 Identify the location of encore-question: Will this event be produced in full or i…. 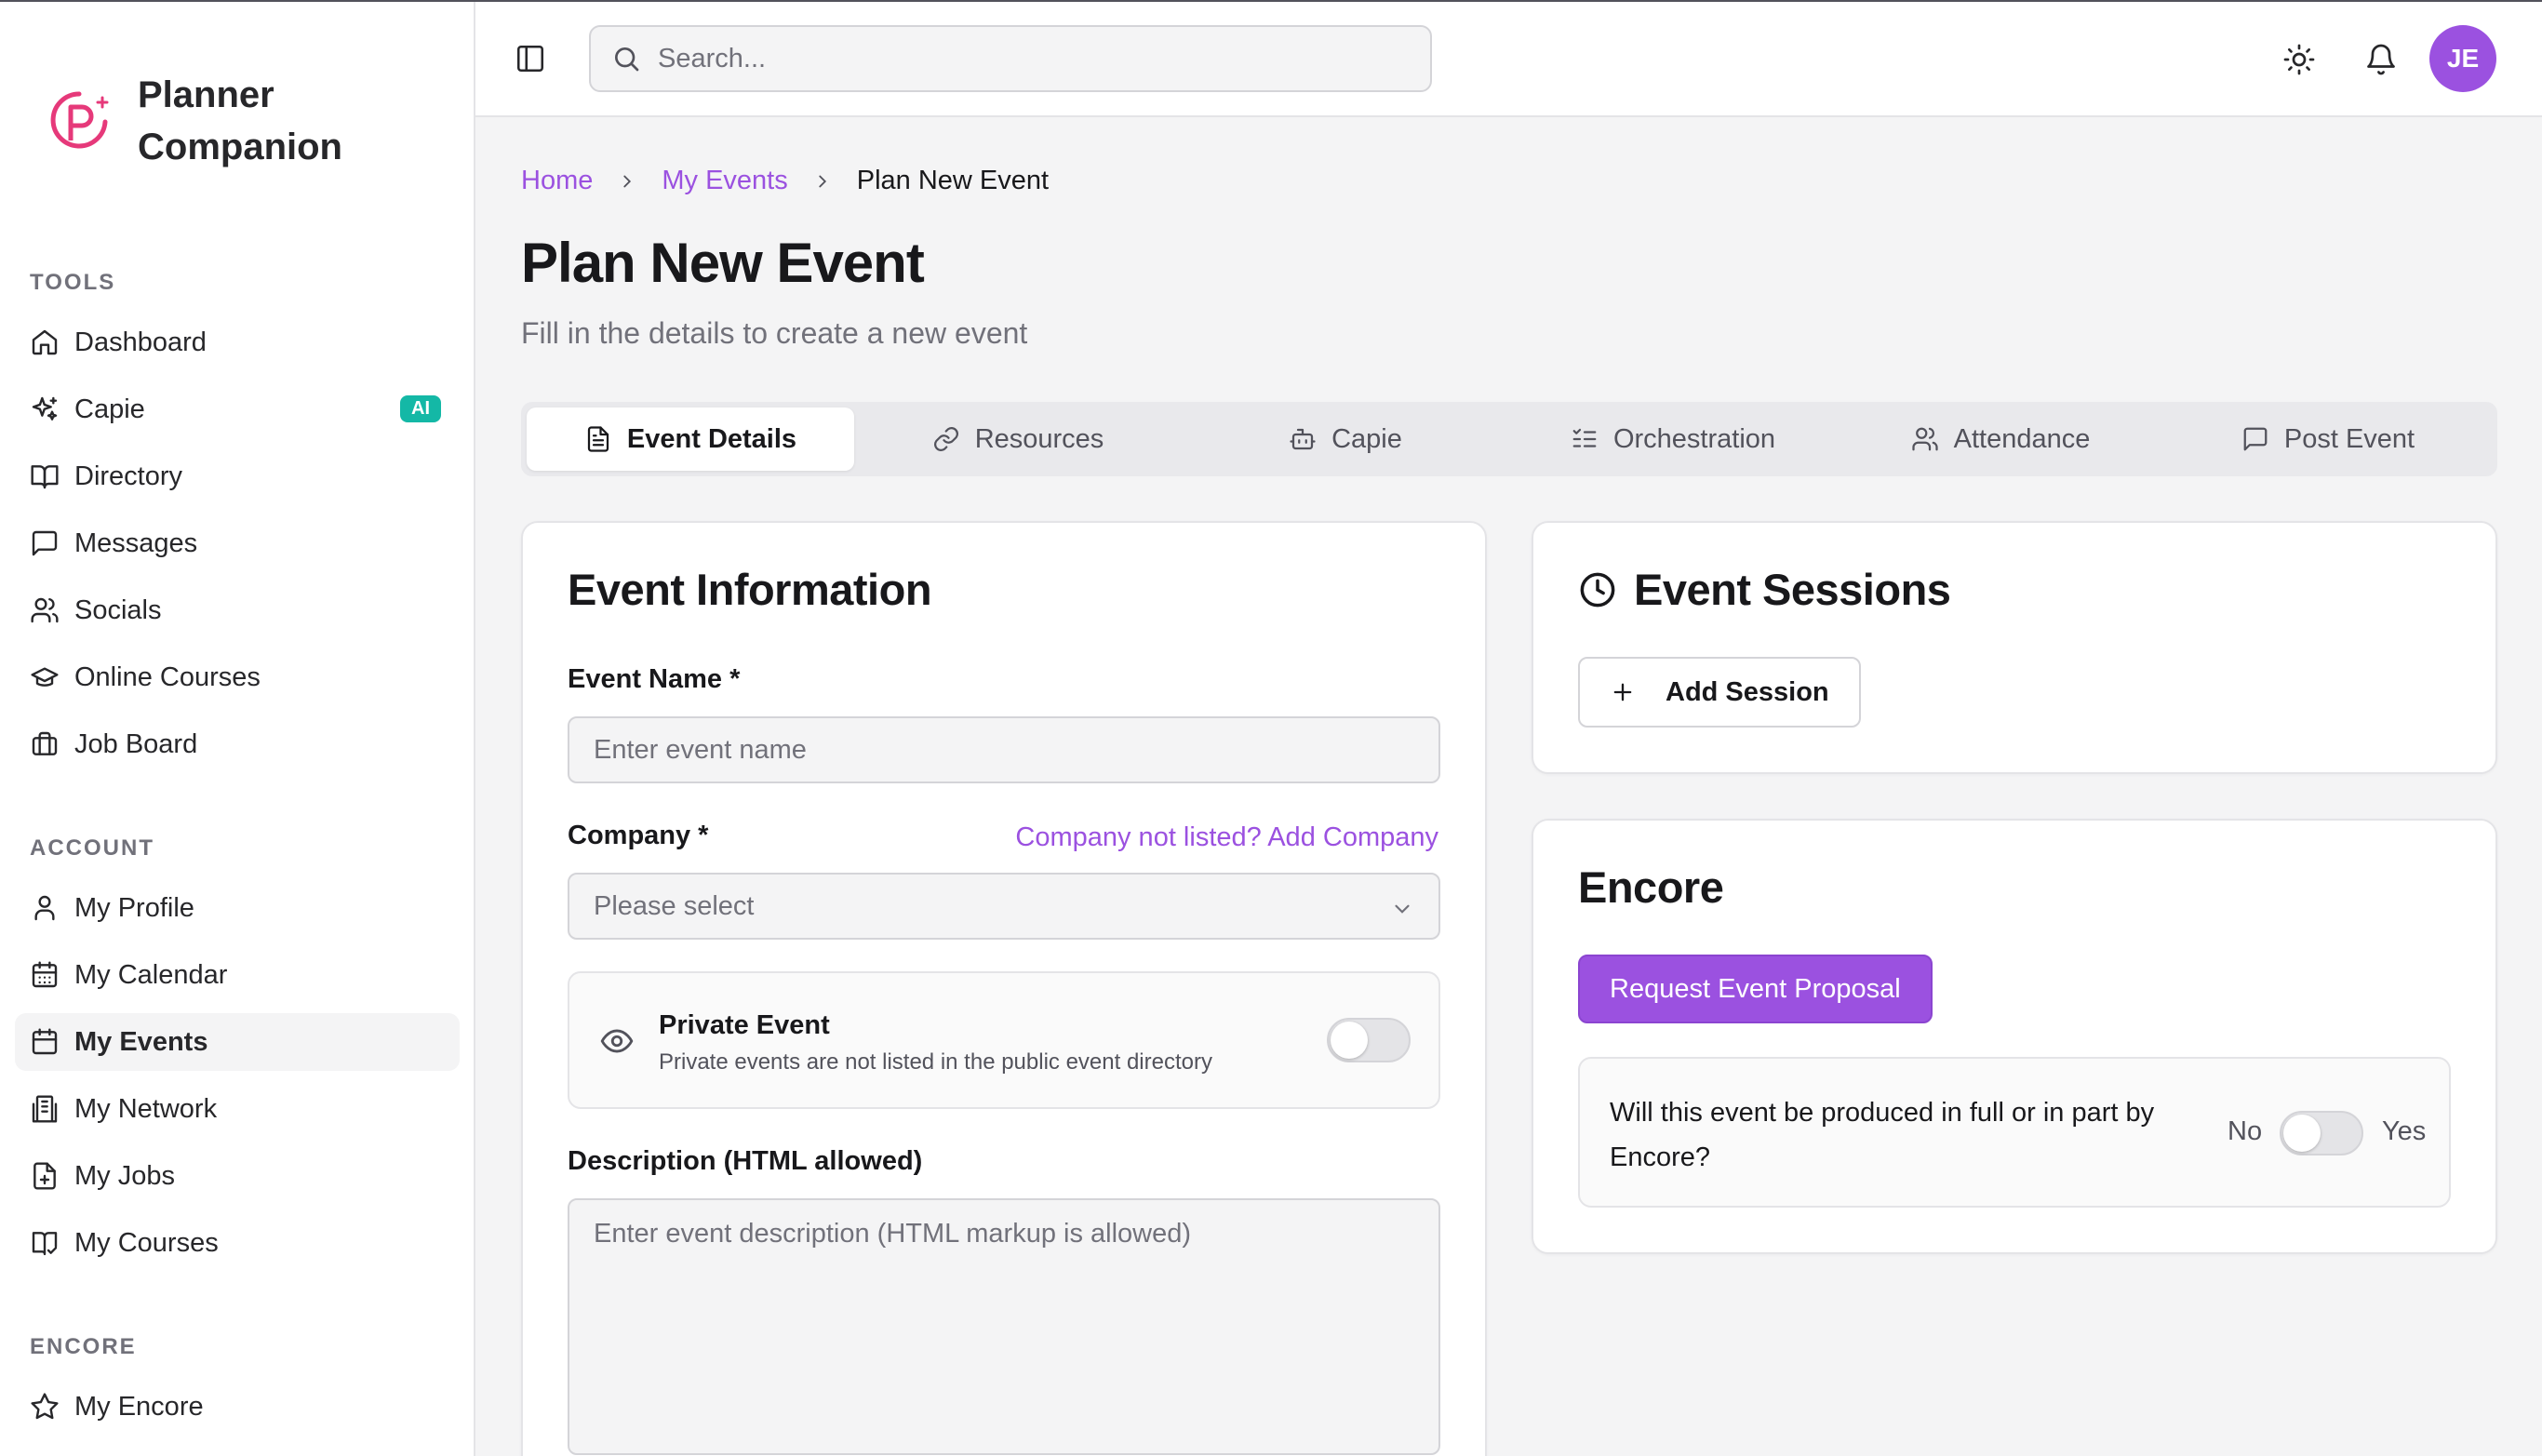
(1882, 1135).